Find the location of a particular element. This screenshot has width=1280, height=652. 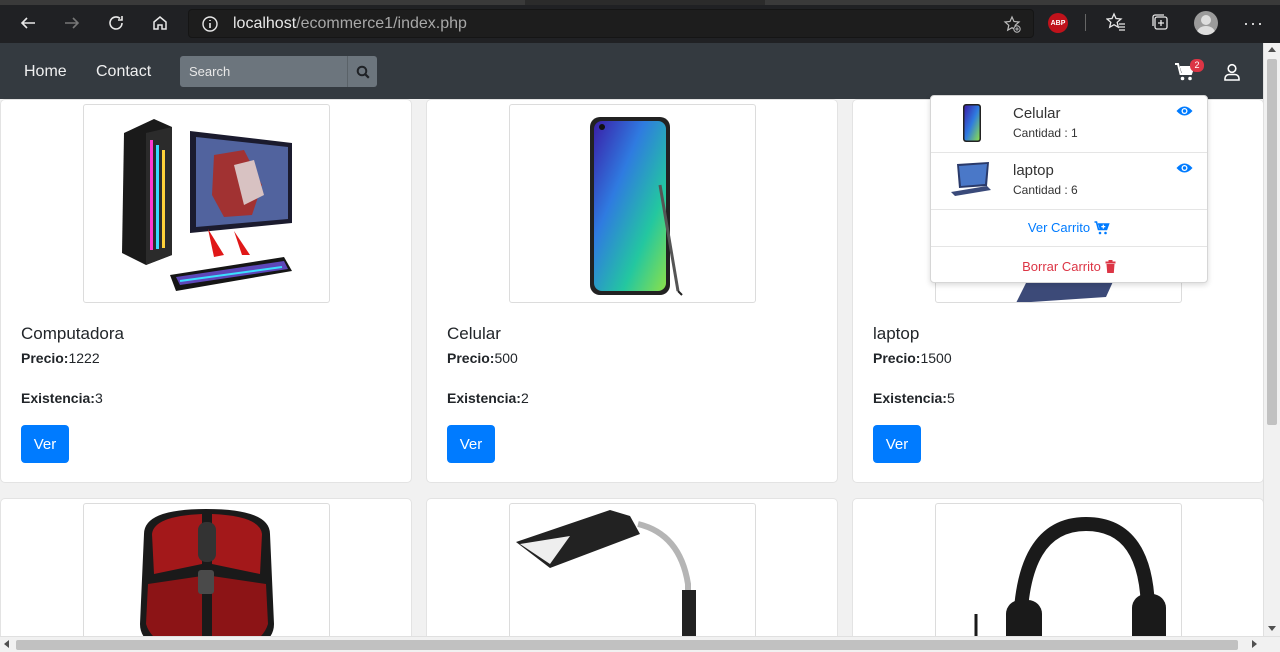

vertical-scrollbar is located at coordinates (1271, 339).